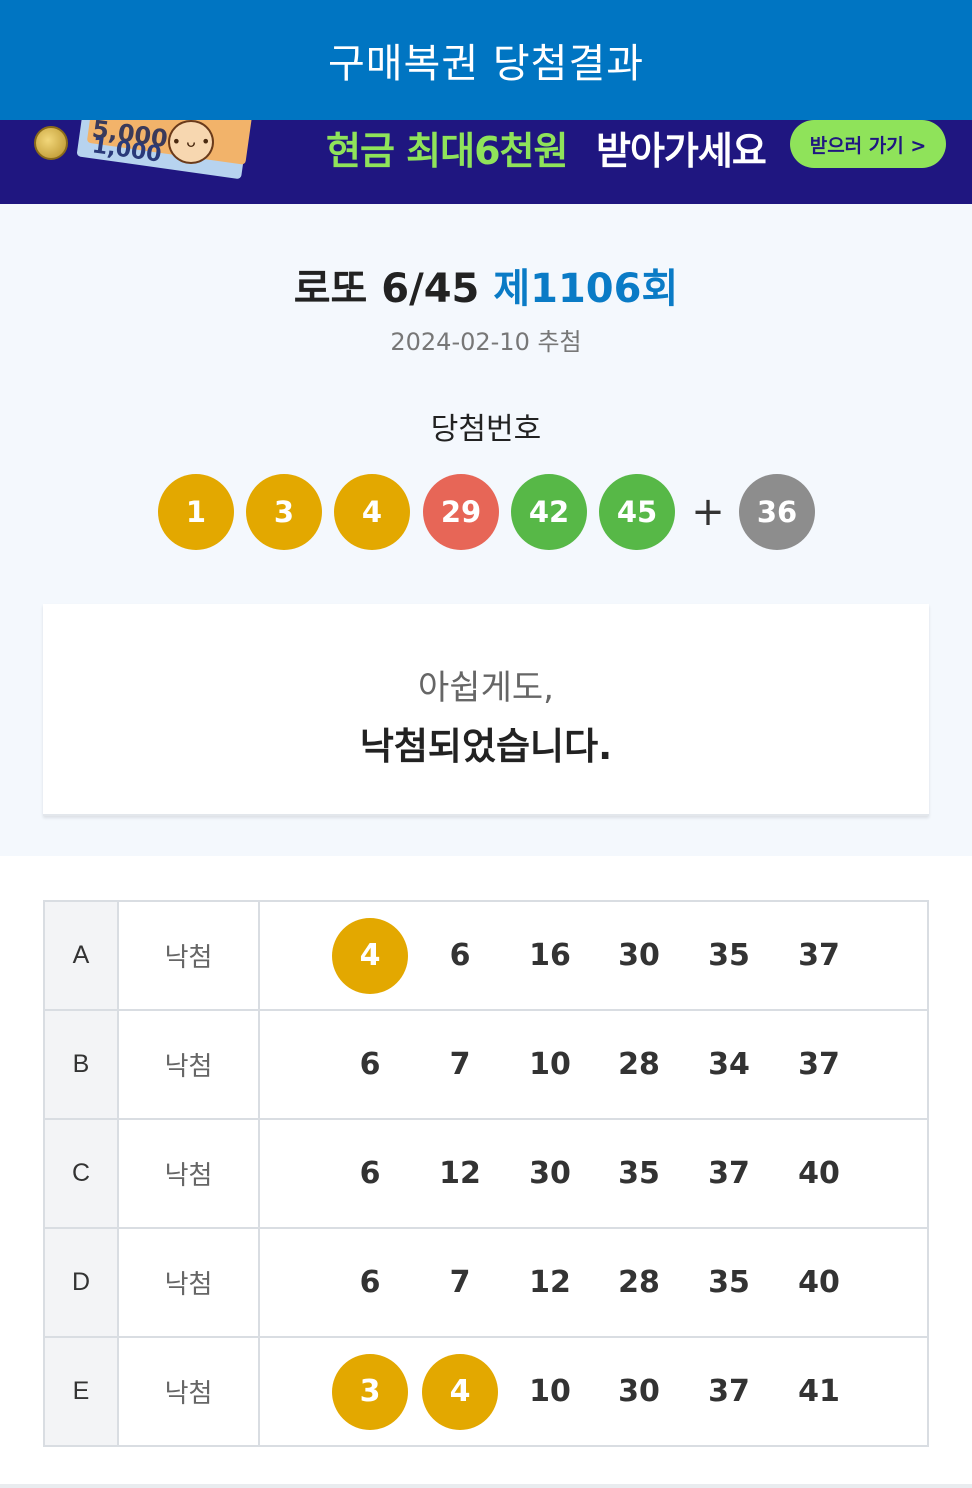 This screenshot has height=1488, width=972. I want to click on coin-icon, so click(51, 143).